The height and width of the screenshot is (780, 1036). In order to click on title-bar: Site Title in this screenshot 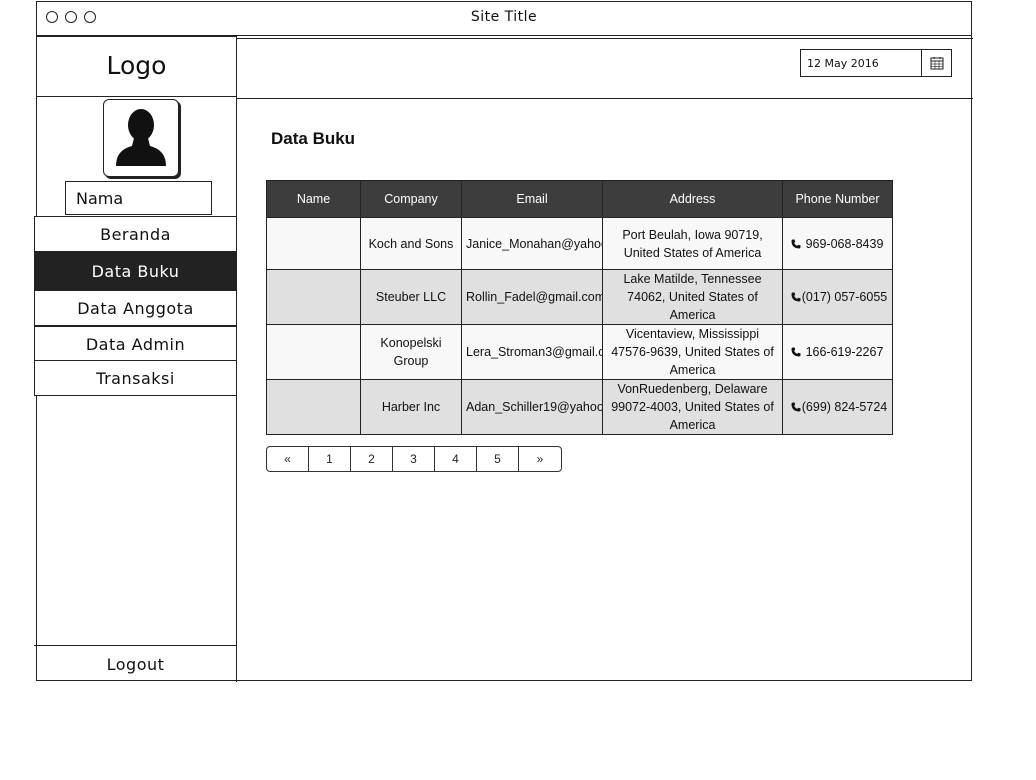, I will do `click(504, 19)`.